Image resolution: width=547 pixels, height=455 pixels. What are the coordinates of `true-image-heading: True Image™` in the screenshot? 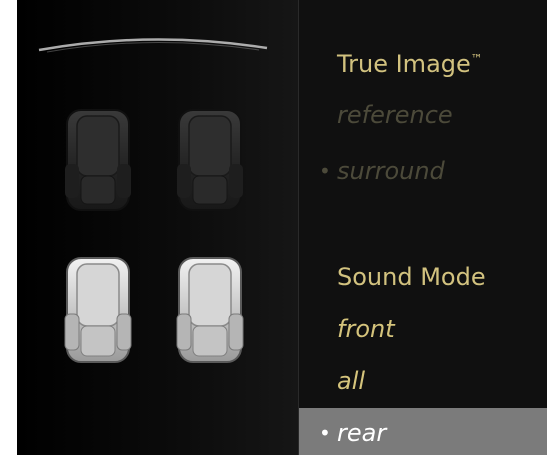 It's located at (410, 61).